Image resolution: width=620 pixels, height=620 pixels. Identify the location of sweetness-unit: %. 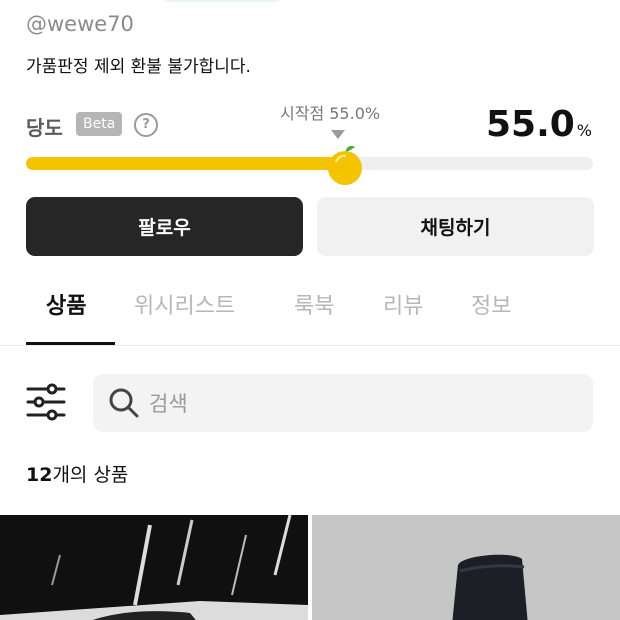
(584, 130).